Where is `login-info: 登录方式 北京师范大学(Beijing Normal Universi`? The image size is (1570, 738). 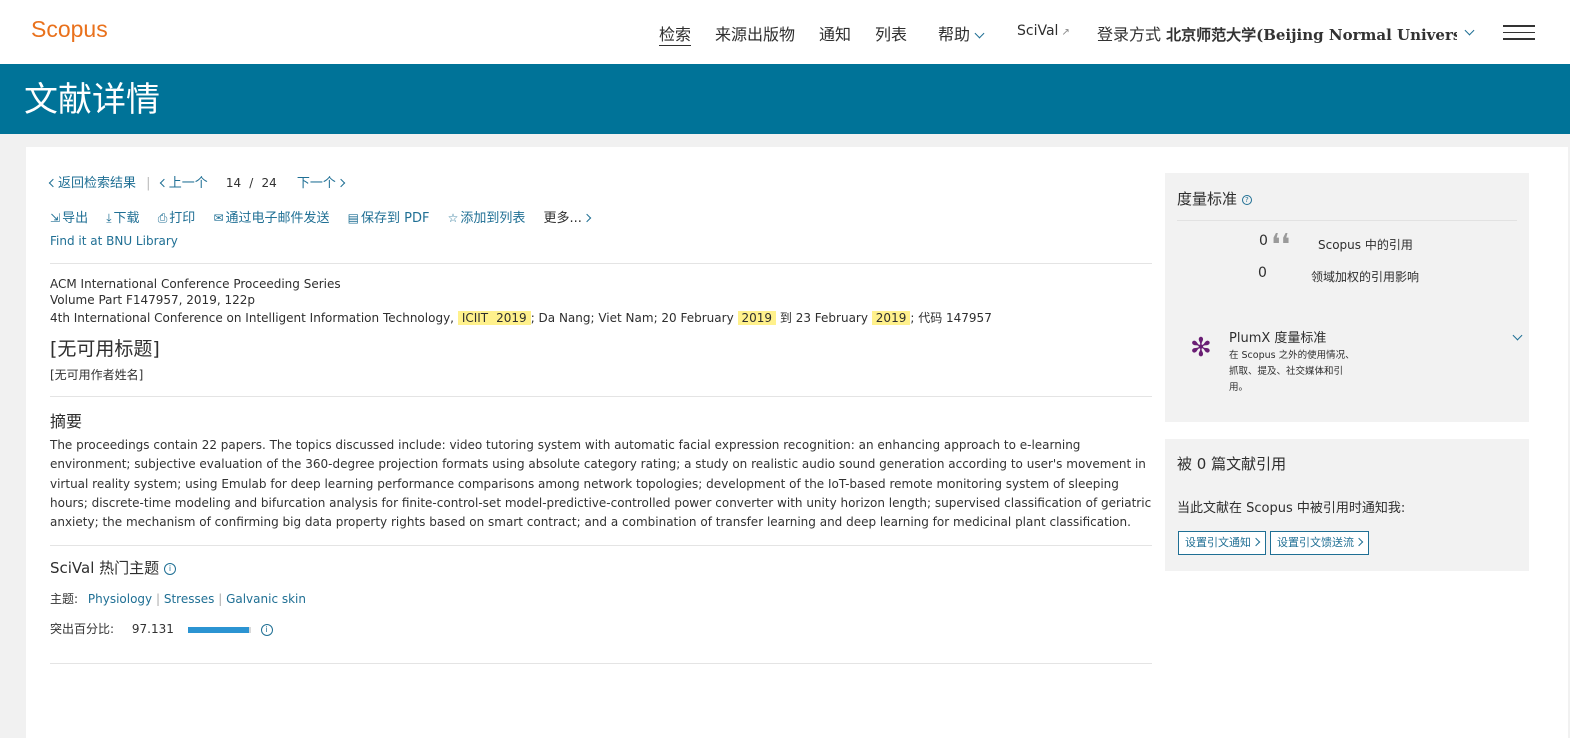
login-info: 登录方式 北京师范大学(Beijing Normal Universi is located at coordinates (1277, 33).